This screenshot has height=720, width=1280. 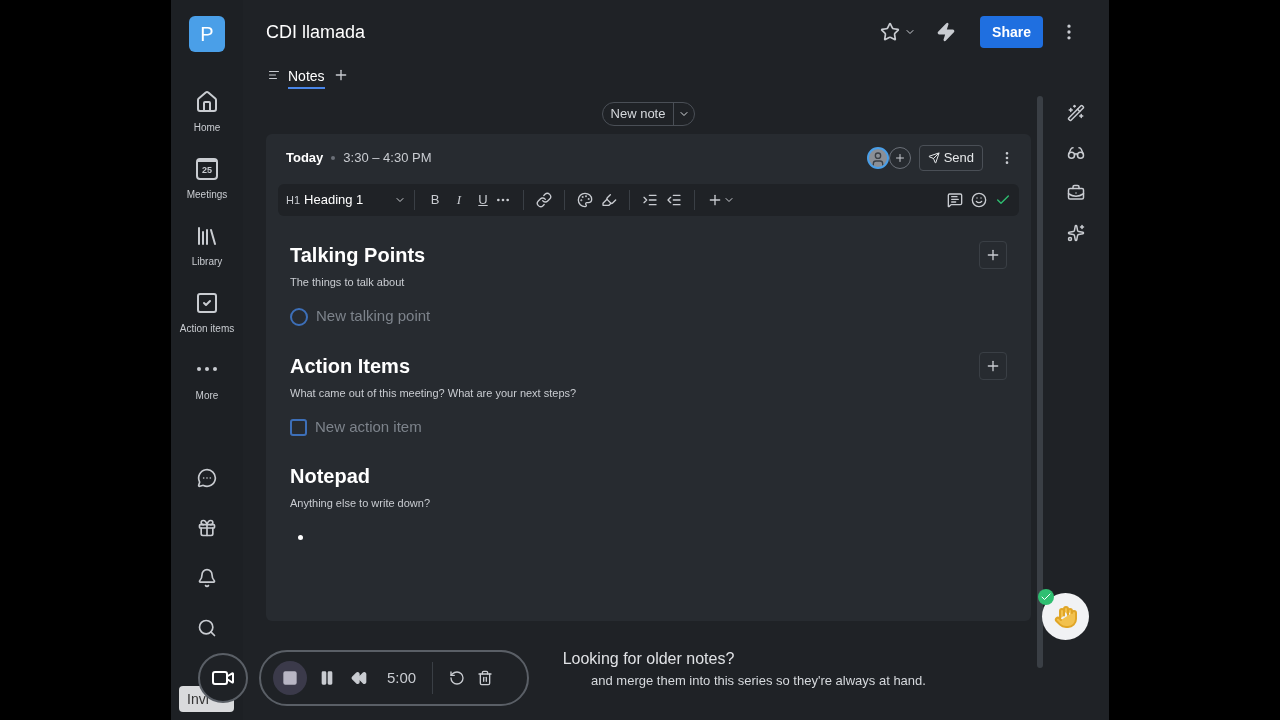 I want to click on send-button: Send, so click(x=950, y=158).